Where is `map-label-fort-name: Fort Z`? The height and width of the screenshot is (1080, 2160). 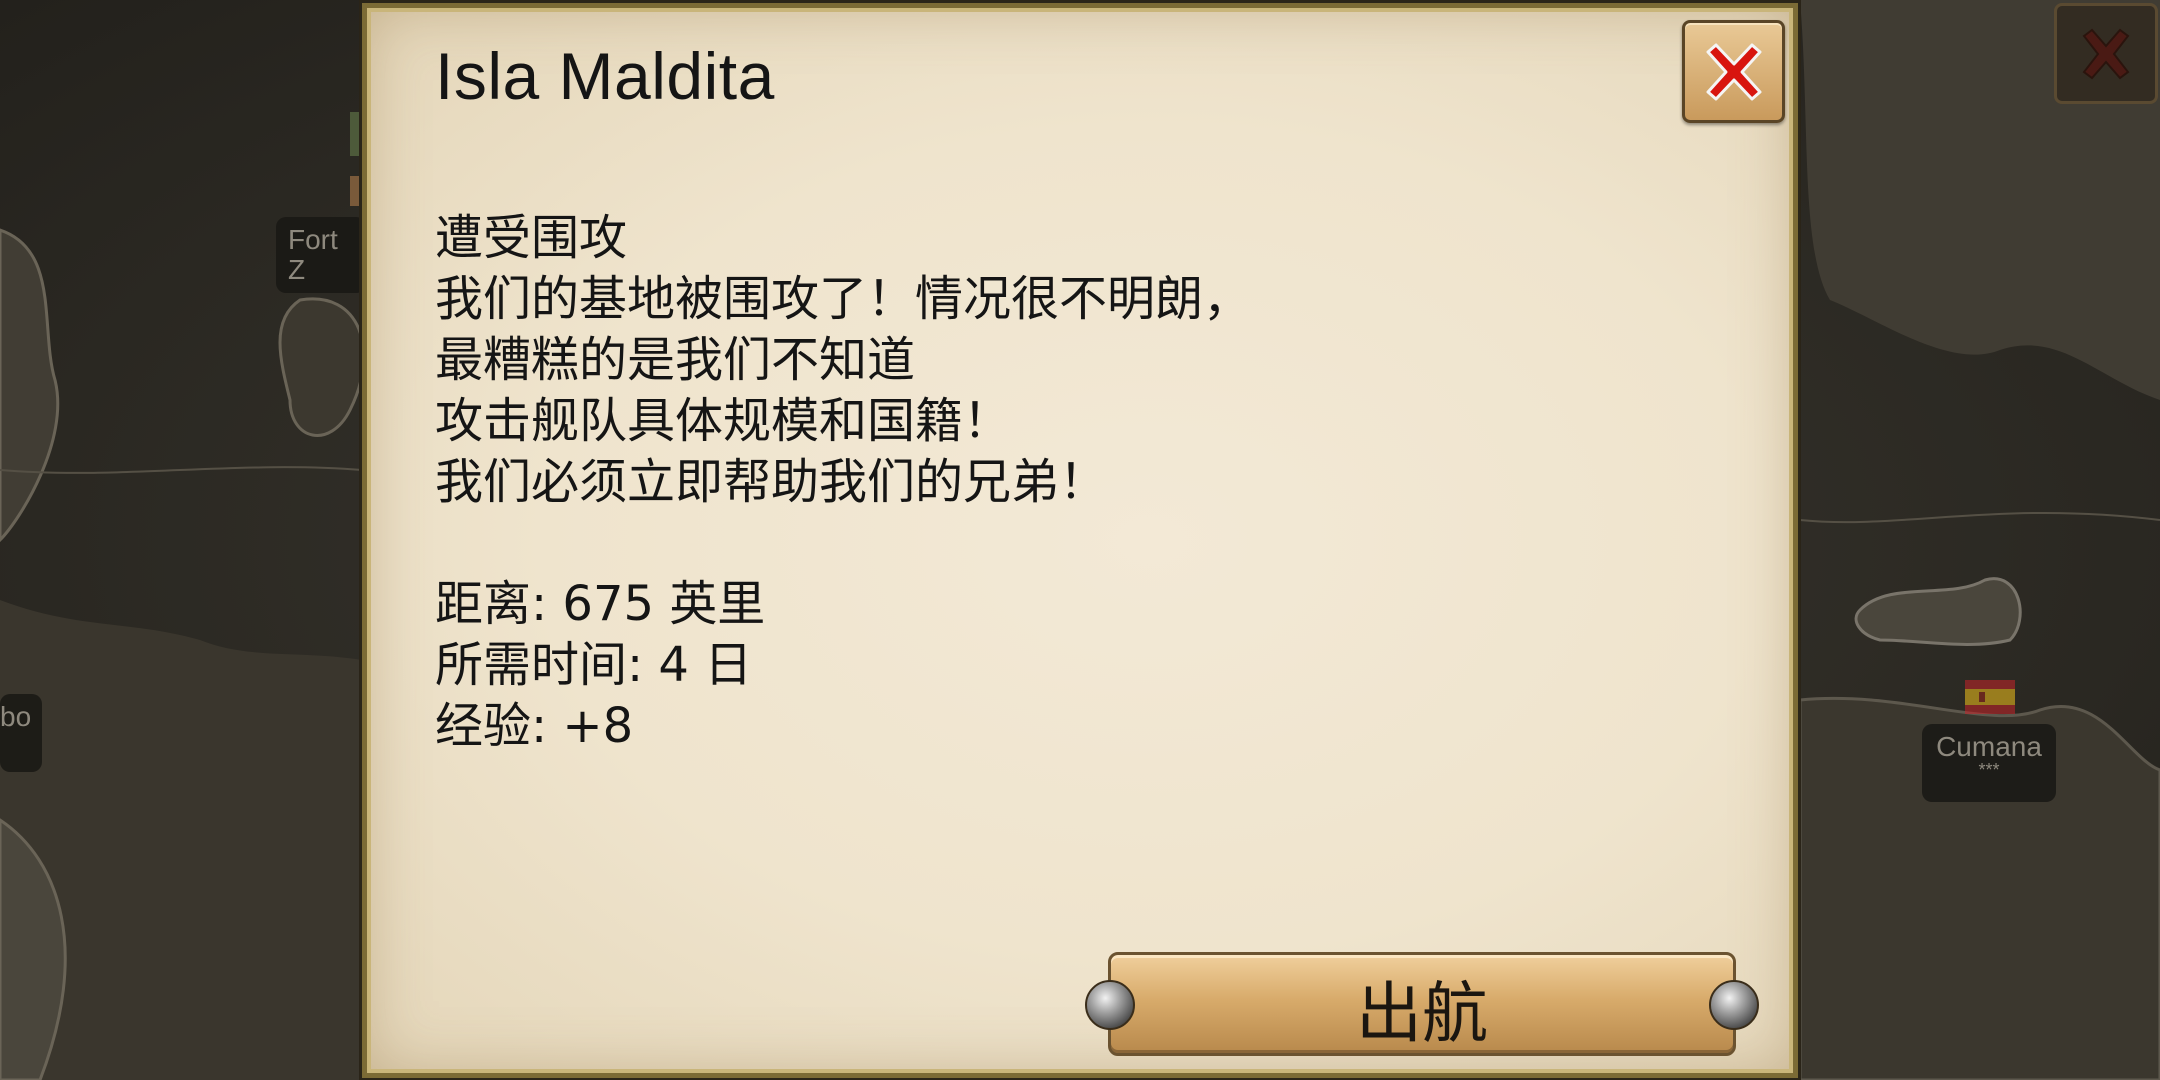 map-label-fort-name: Fort Z is located at coordinates (313, 254).